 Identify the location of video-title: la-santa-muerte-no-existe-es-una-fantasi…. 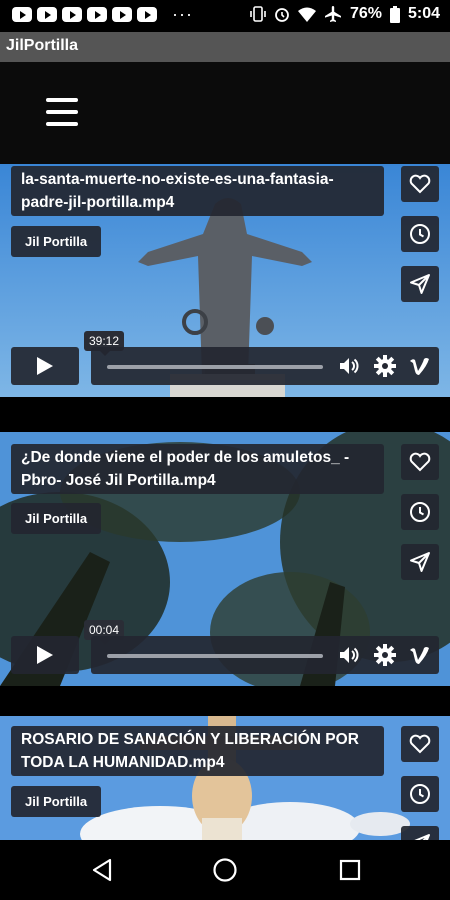
(197, 191).